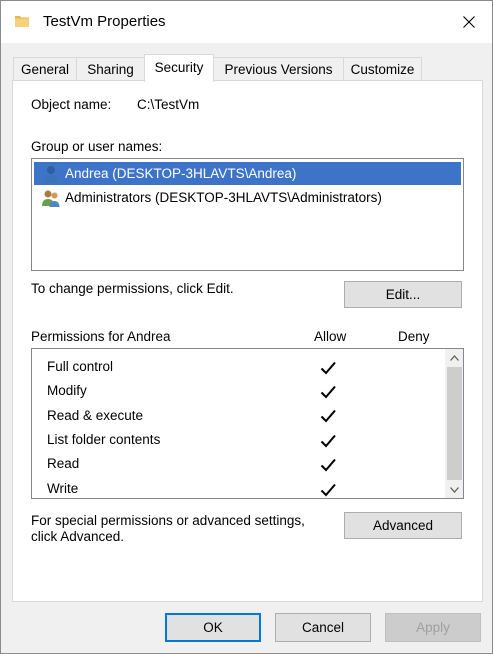 The width and height of the screenshot is (493, 654). Describe the element at coordinates (101, 336) in the screenshot. I see `permissions-label: Permissions for Andrea` at that location.